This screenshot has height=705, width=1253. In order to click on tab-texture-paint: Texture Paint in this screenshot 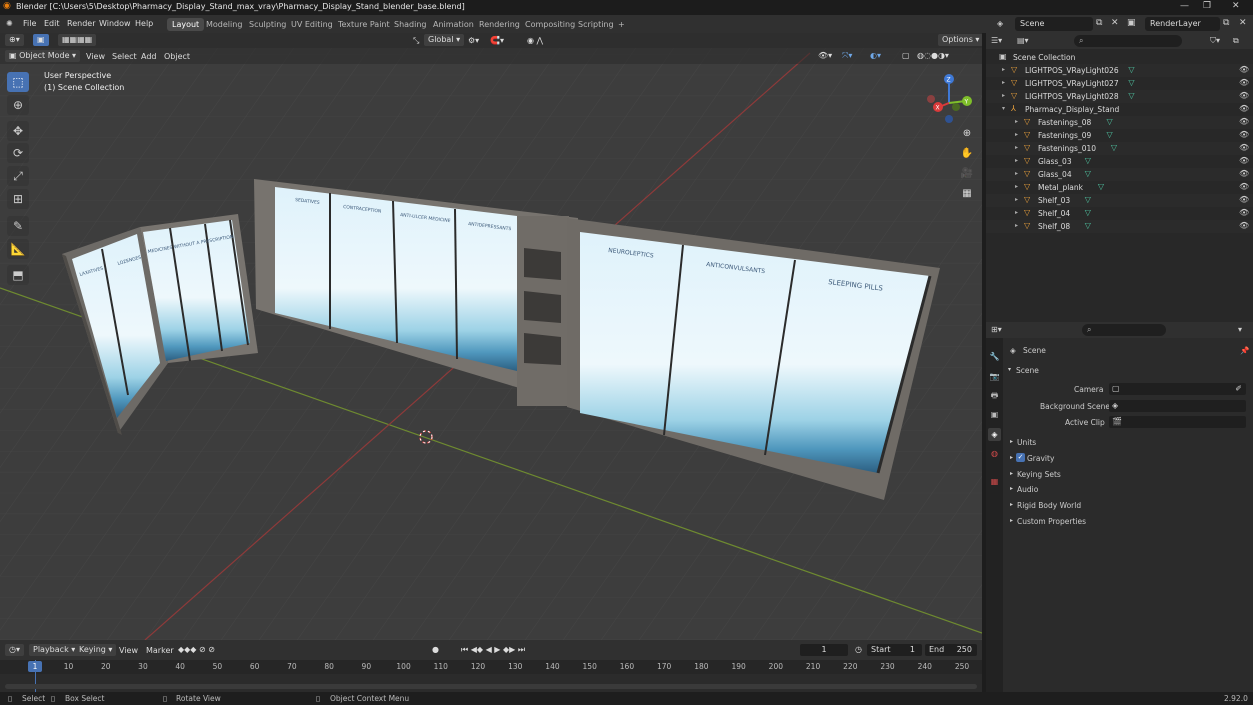, I will do `click(364, 24)`.